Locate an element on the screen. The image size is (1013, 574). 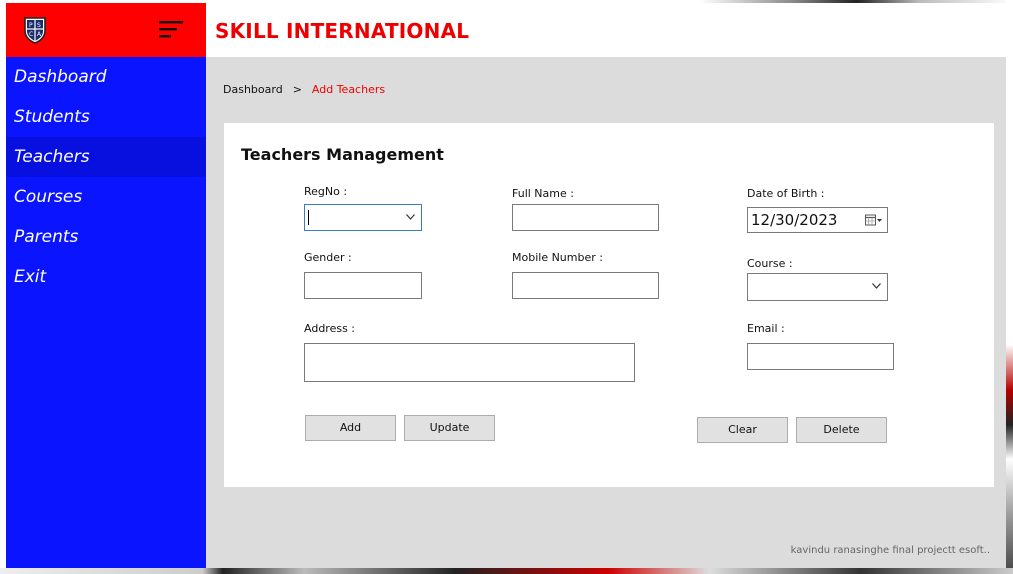
gender-input is located at coordinates (363, 285).